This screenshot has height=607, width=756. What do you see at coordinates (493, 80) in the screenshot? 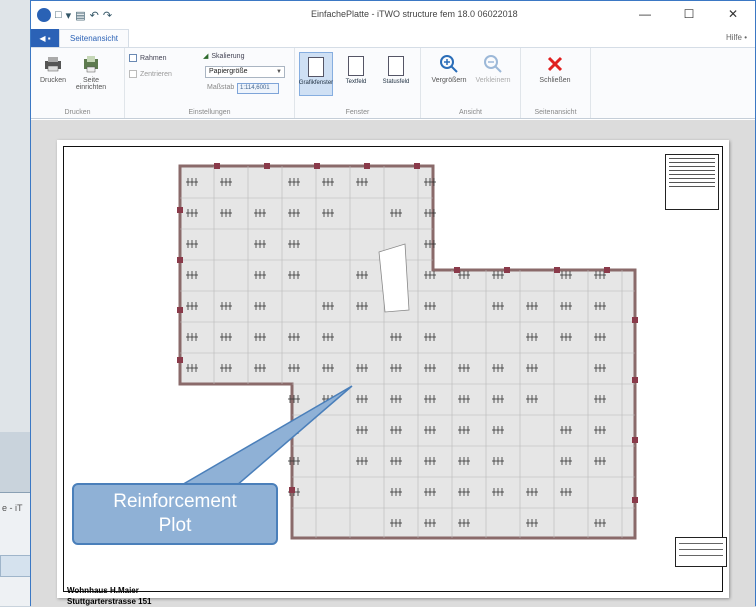
I see `zoom-out-label: Verkleinern` at bounding box center [493, 80].